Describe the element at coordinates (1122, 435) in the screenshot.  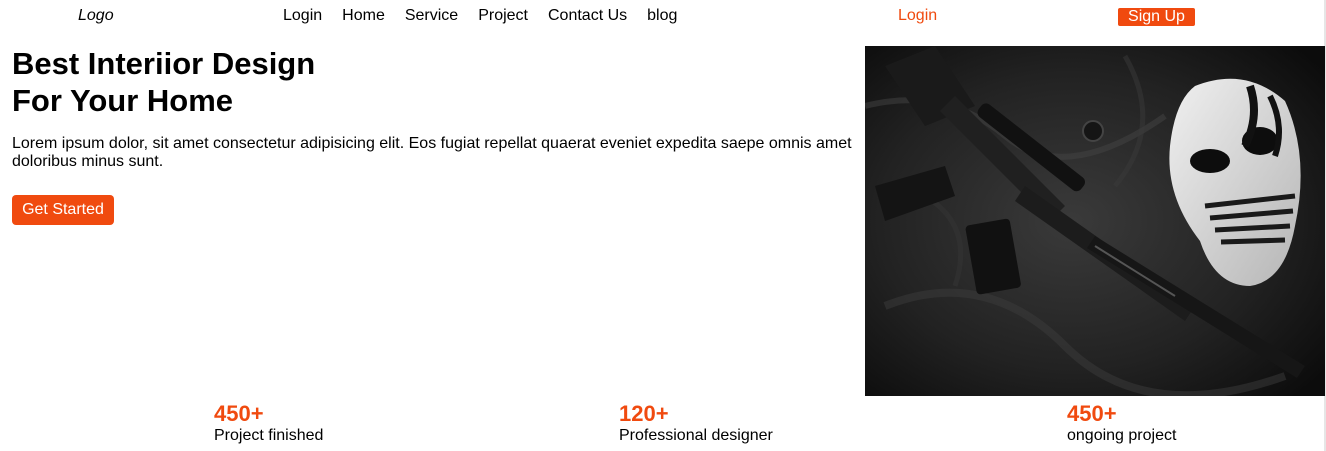
I see `stat-label: ongoing project` at that location.